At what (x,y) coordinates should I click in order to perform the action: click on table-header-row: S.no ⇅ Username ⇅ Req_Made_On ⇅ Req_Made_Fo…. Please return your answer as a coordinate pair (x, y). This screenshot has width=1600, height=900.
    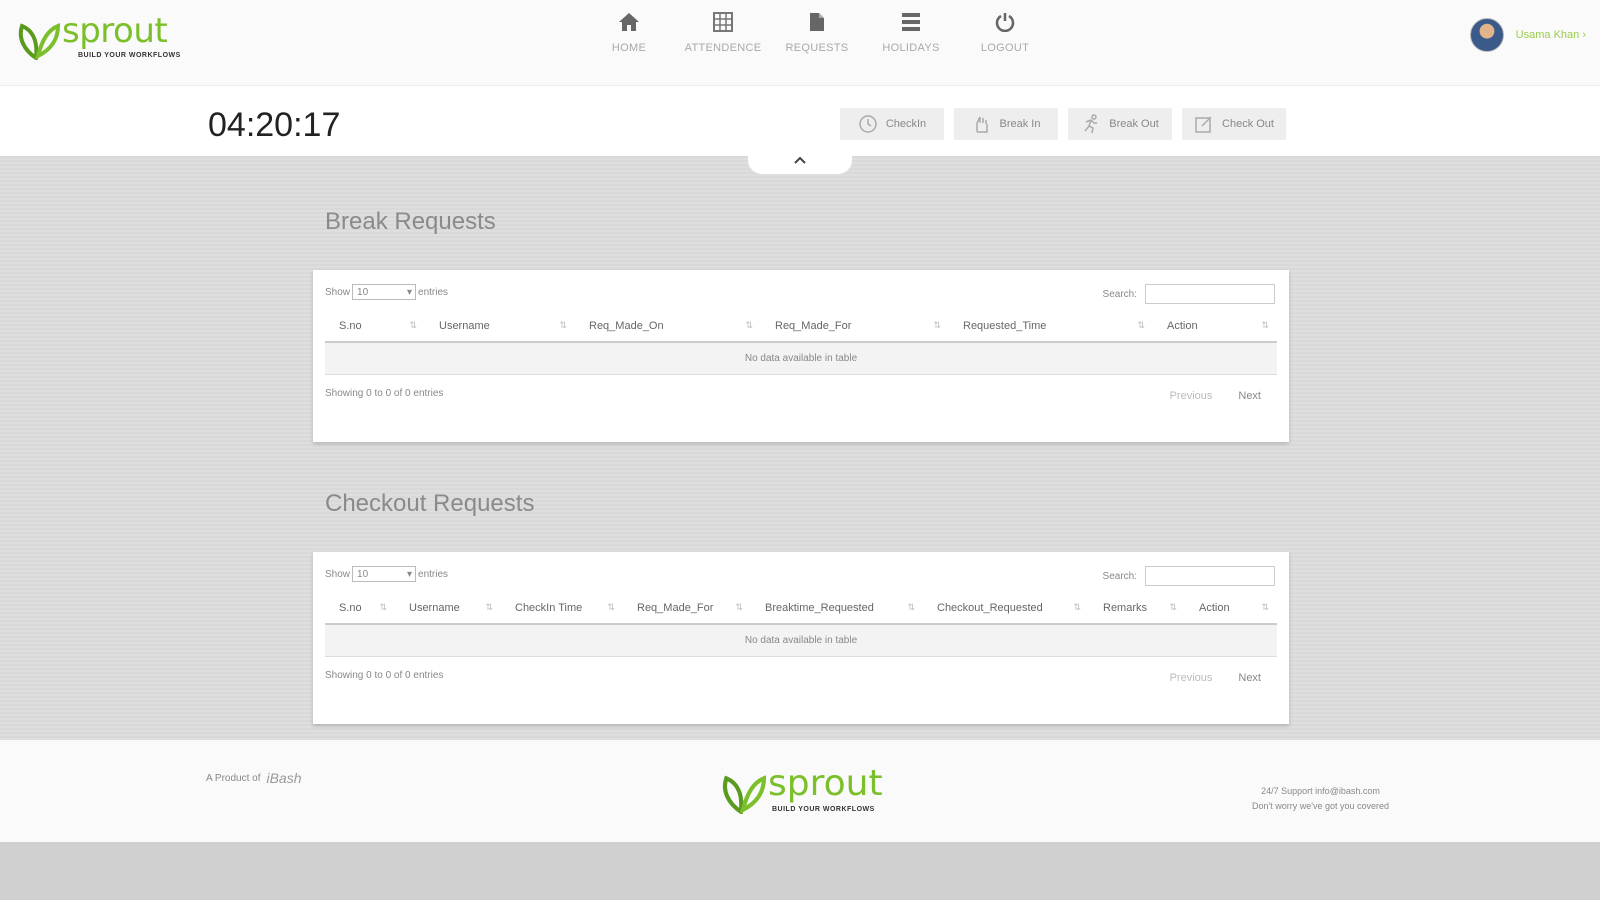
    Looking at the image, I should click on (801, 326).